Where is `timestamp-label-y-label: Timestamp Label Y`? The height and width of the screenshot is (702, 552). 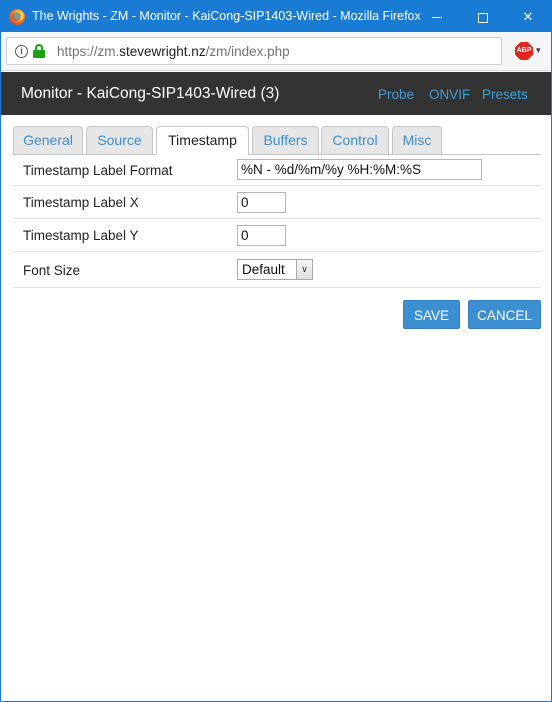
timestamp-label-y-label: Timestamp Label Y is located at coordinates (81, 235).